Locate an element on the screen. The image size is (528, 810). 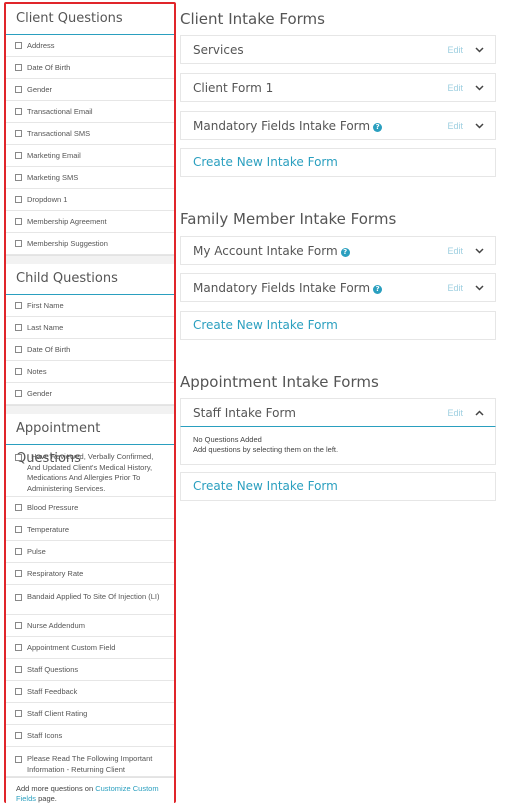
appointment-questions-title: Appointment Questions is located at coordinates (90, 440).